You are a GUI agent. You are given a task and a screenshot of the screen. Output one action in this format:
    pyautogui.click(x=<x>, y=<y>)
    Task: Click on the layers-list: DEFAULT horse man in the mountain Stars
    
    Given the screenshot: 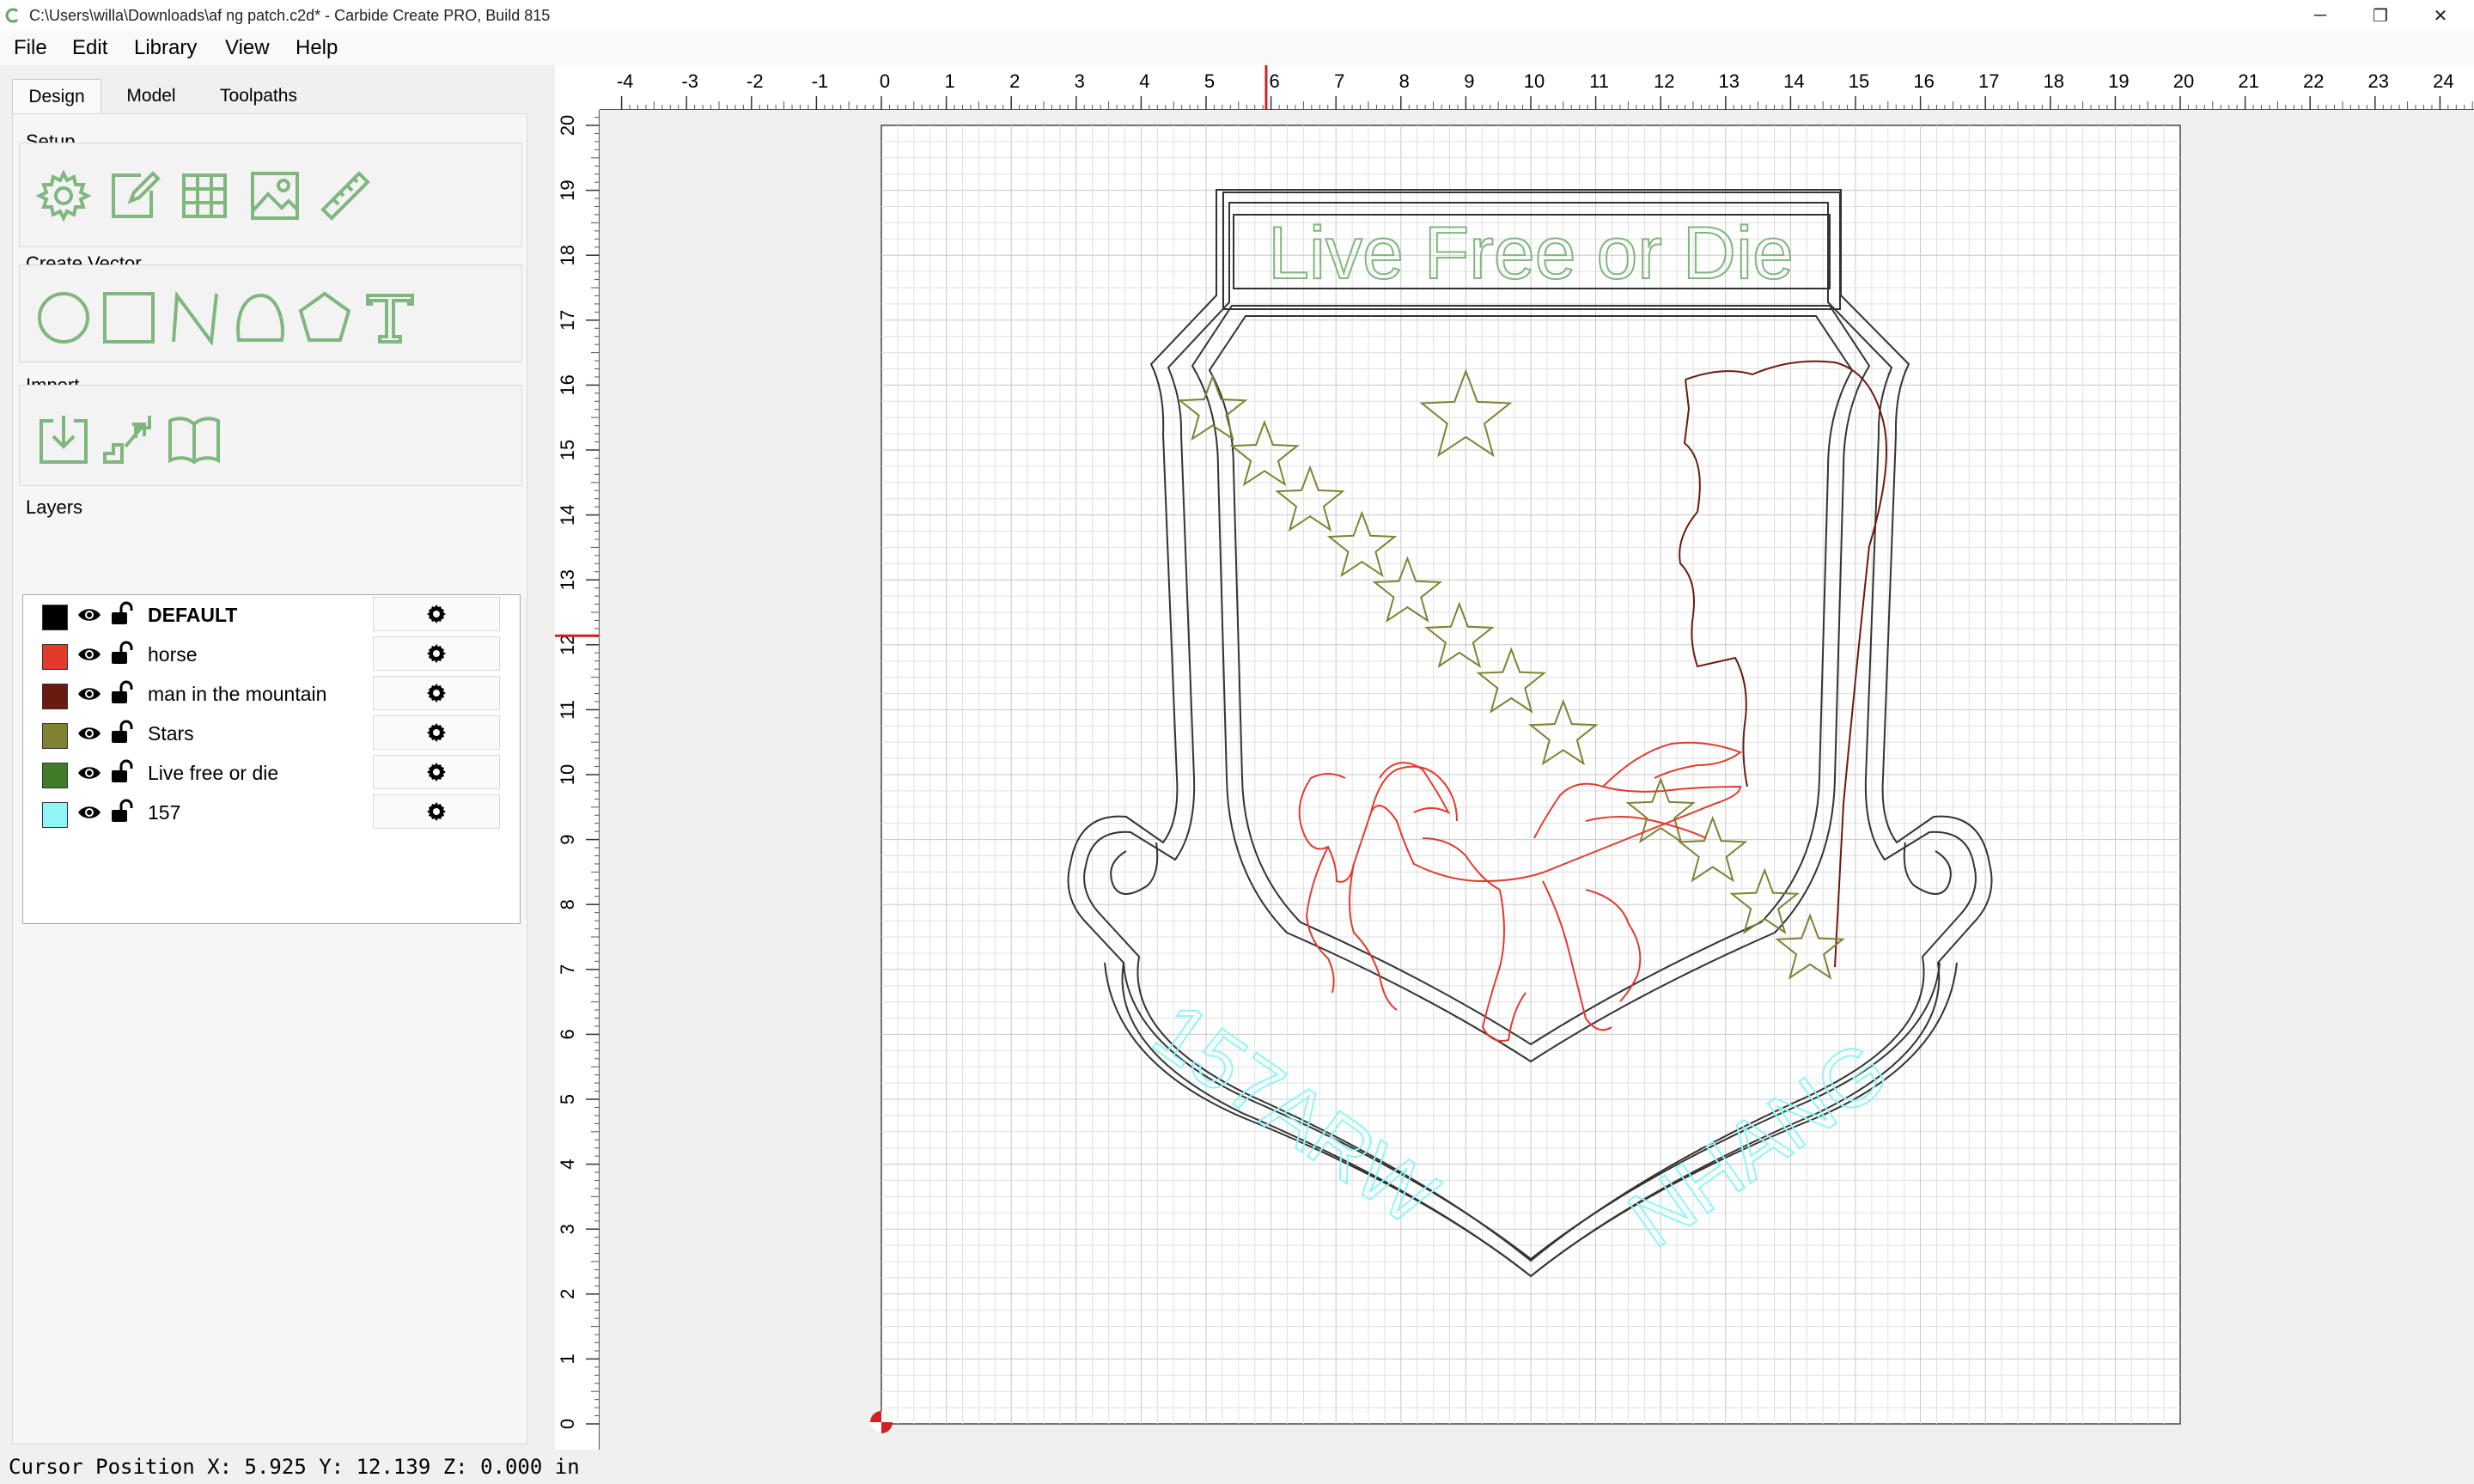 What is the action you would take?
    pyautogui.click(x=271, y=759)
    